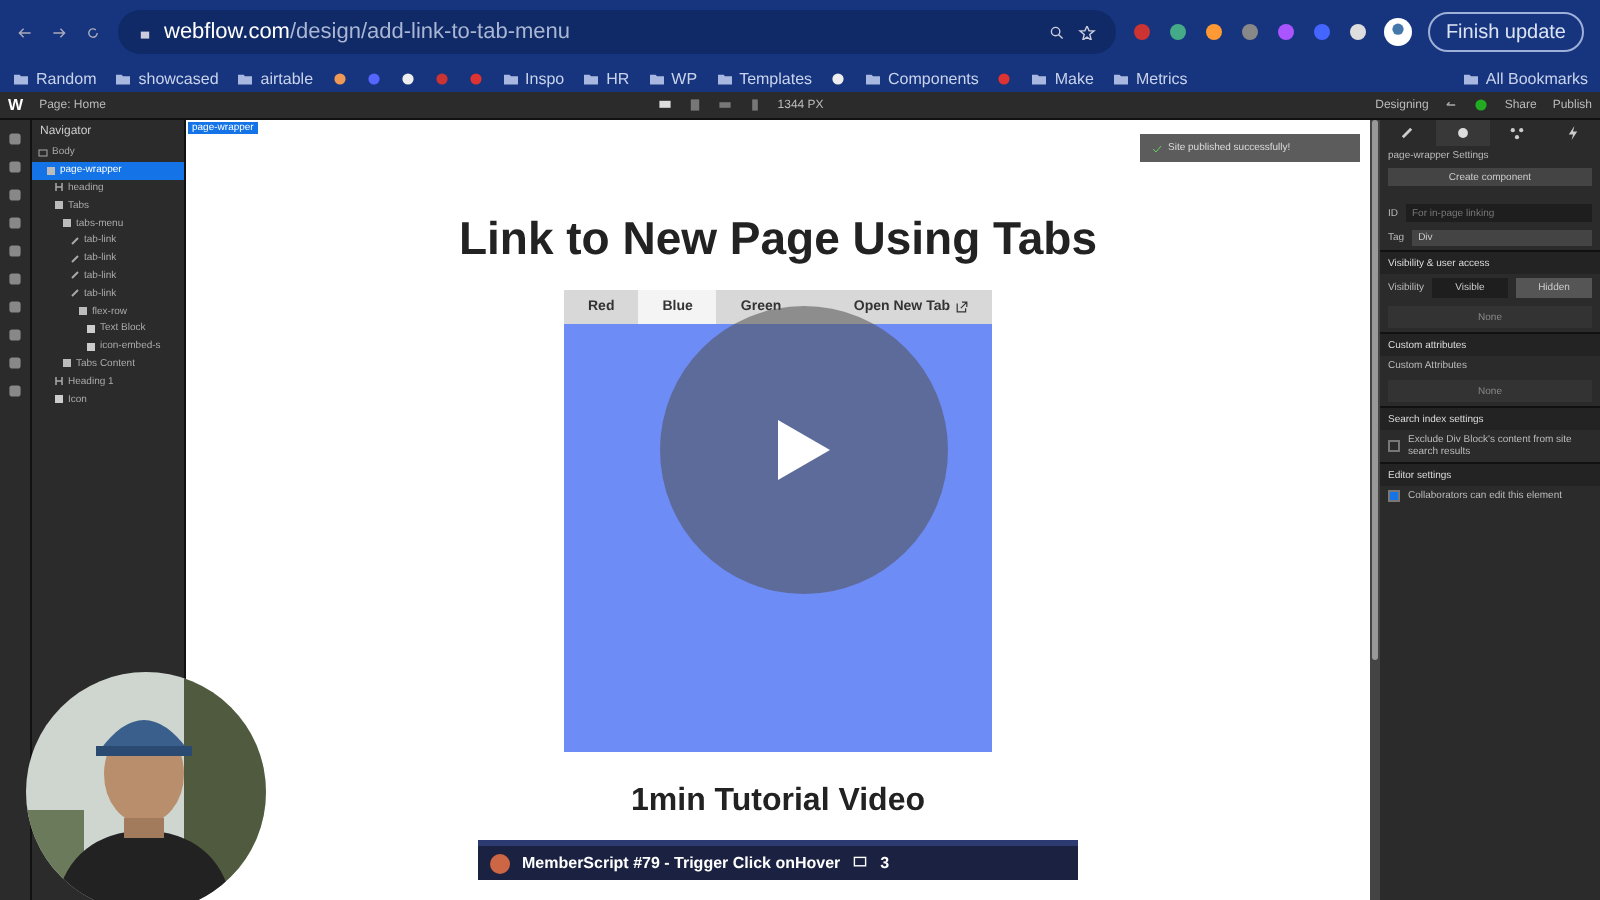 The height and width of the screenshot is (900, 1600). Describe the element at coordinates (1481, 105) in the screenshot. I see `status-icon` at that location.